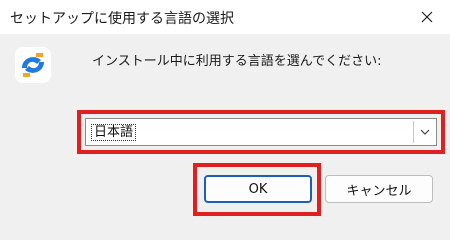 This screenshot has height=240, width=450. I want to click on language-select-value: 日本語, so click(114, 132).